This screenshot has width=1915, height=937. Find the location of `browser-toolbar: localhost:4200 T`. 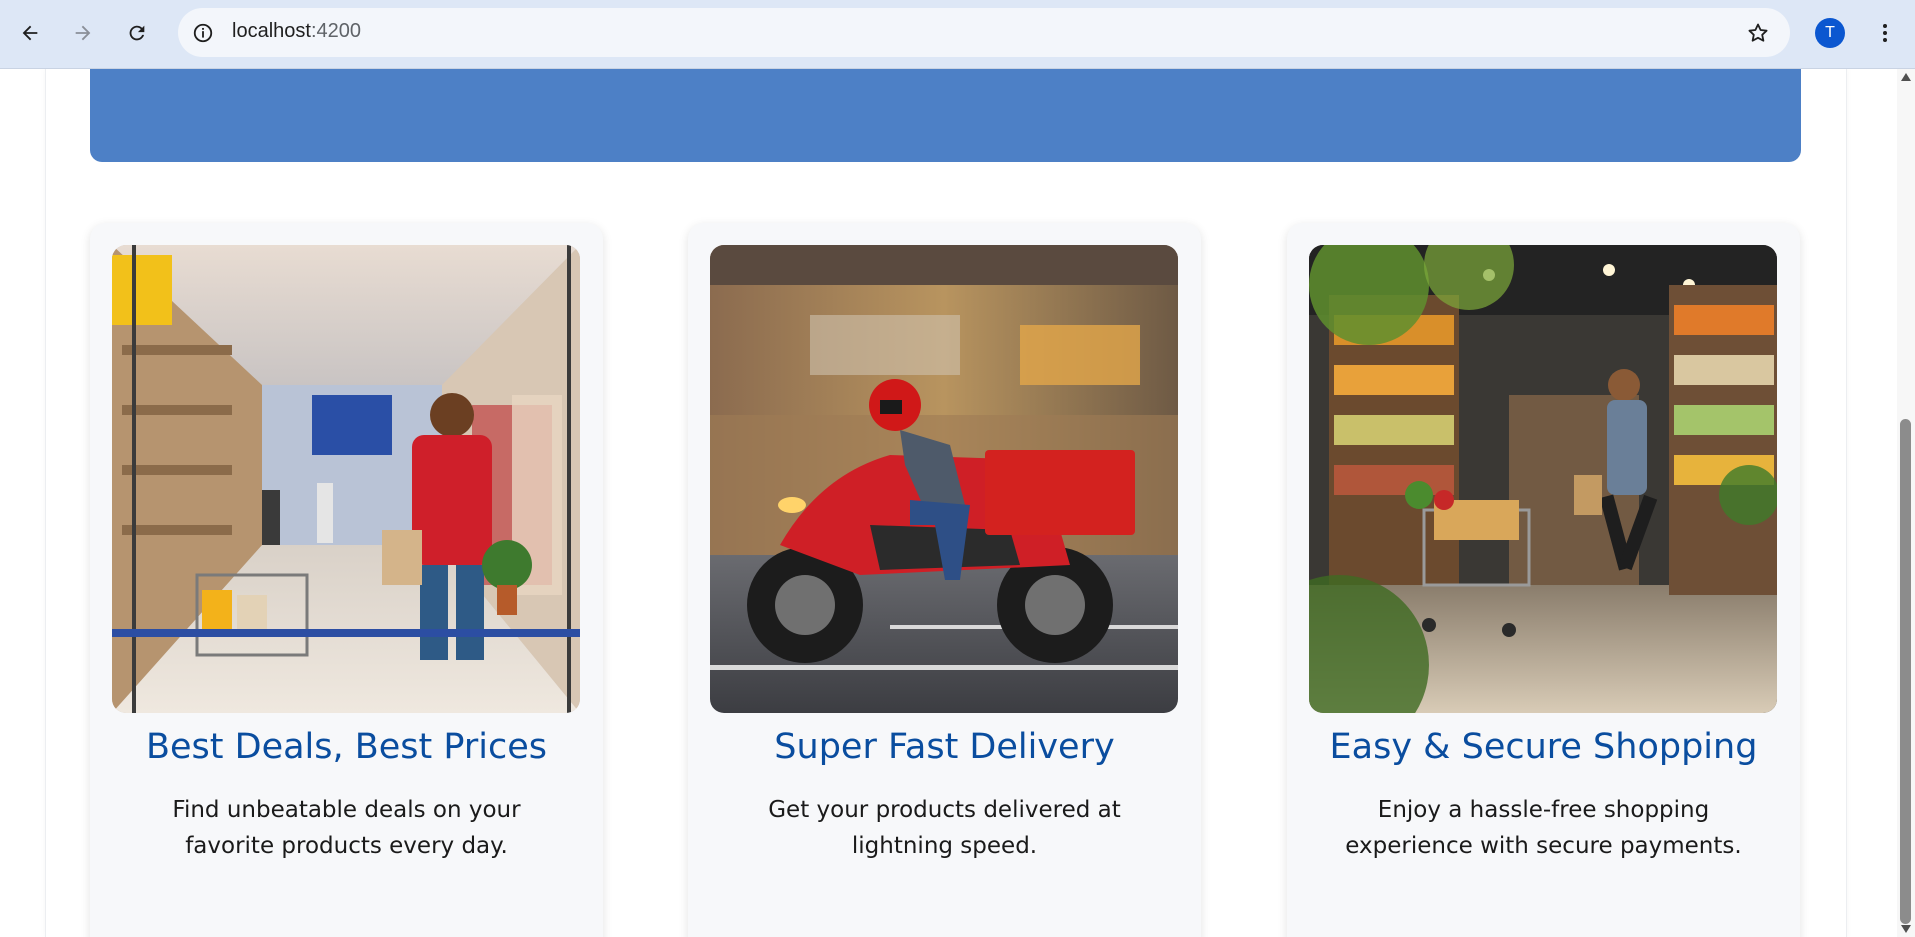

browser-toolbar: localhost:4200 T is located at coordinates (957, 34).